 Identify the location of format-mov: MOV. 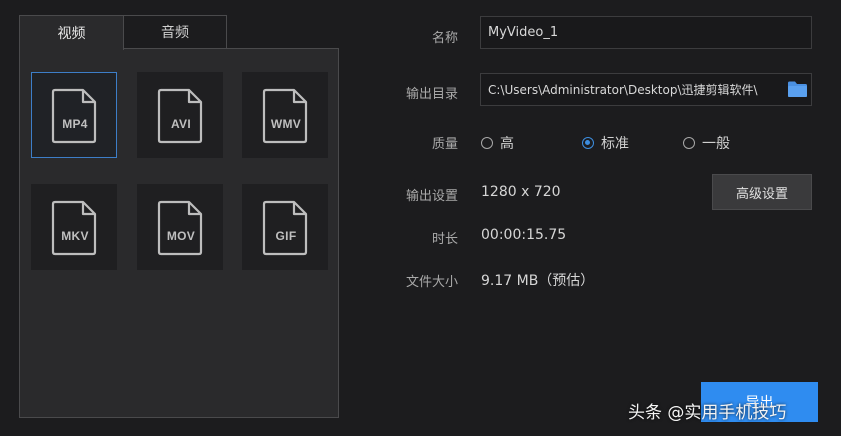
(180, 227).